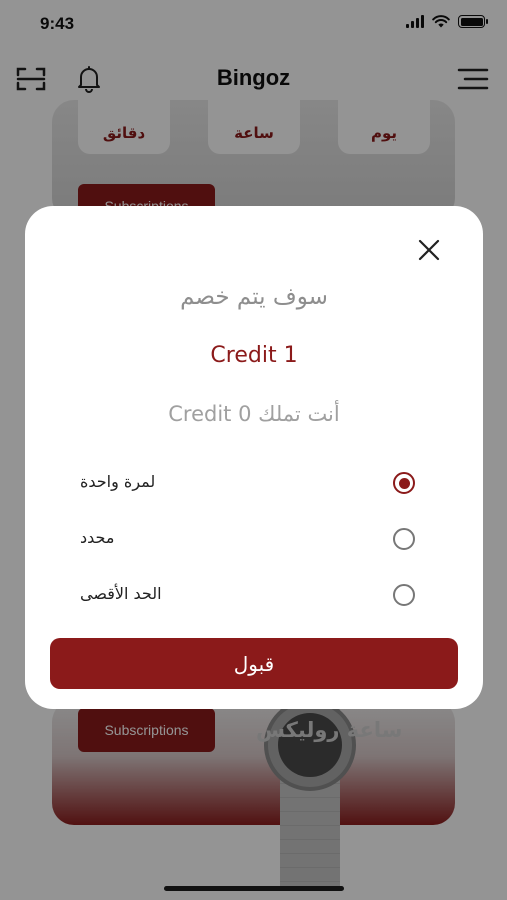 This screenshot has height=900, width=507. Describe the element at coordinates (404, 483) in the screenshot. I see `radio-selected-icon` at that location.